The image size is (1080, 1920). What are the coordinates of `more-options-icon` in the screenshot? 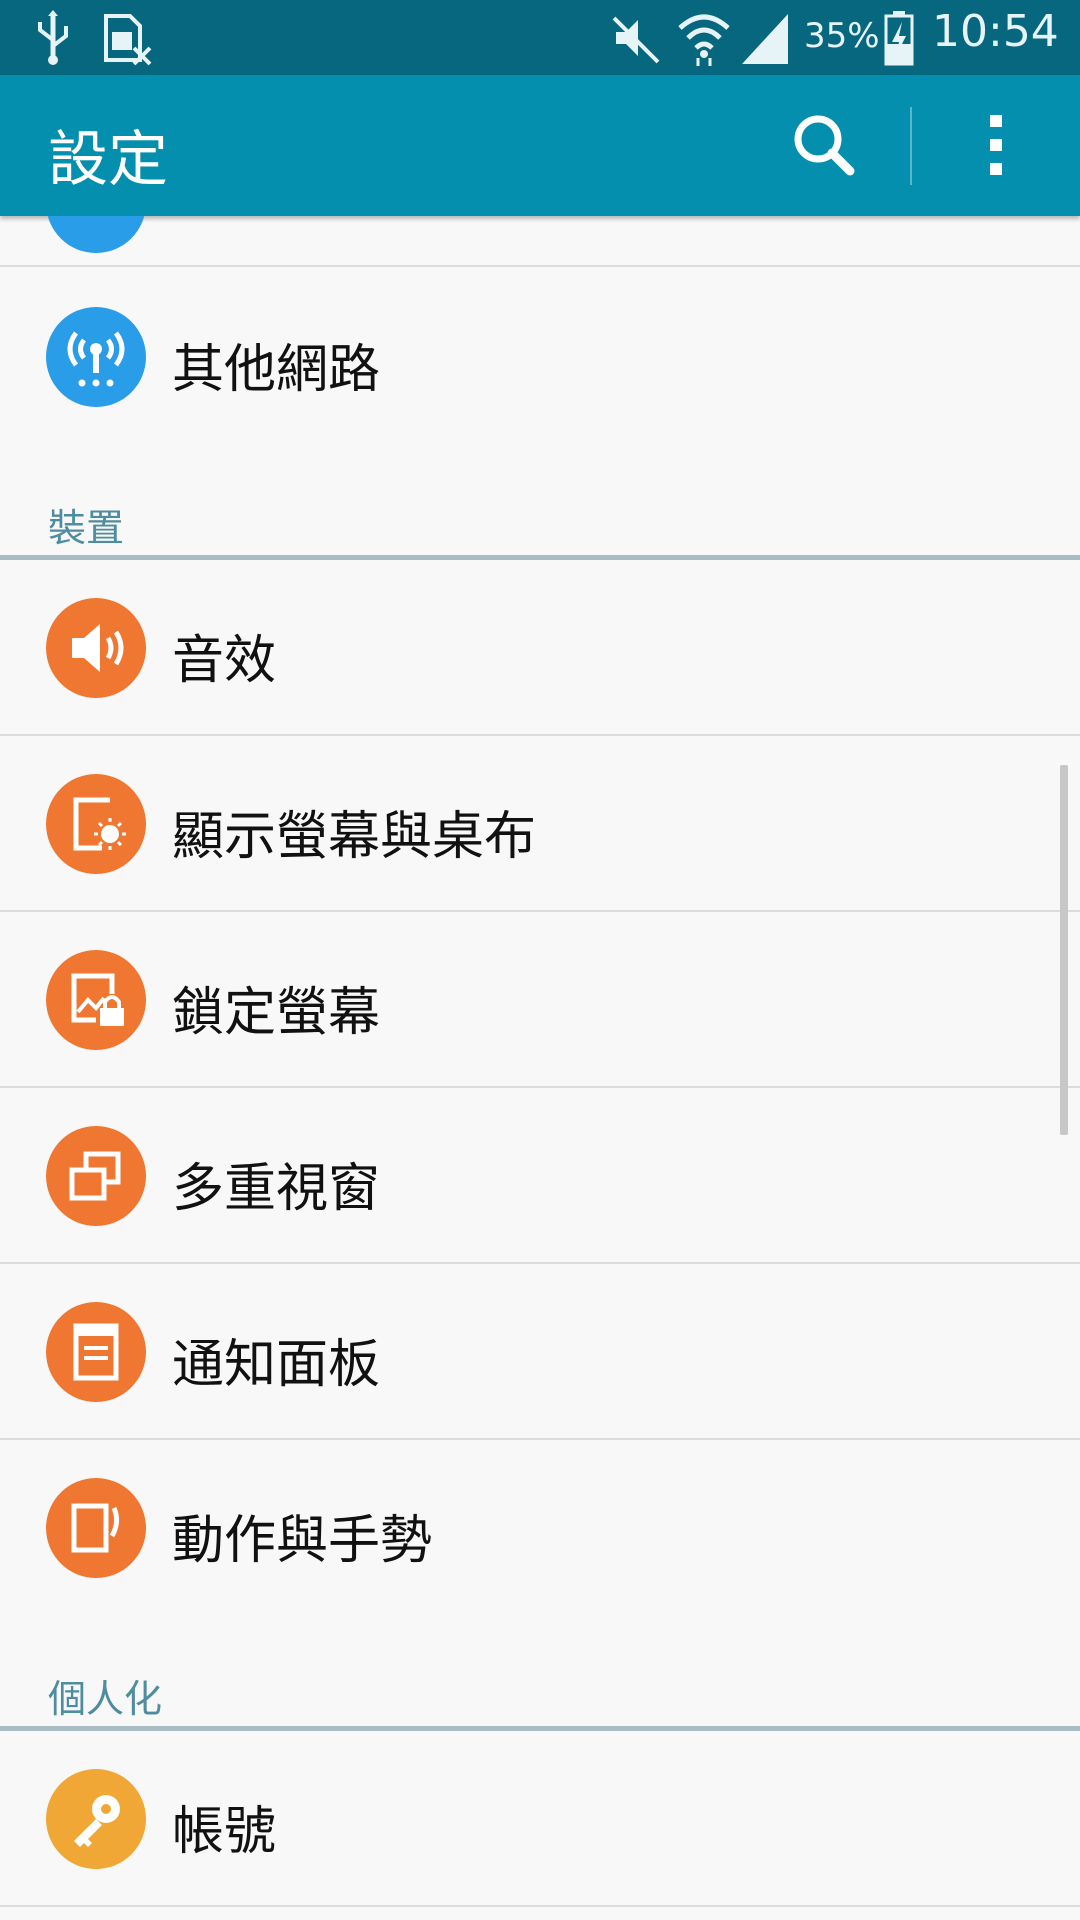 It's located at (996, 145).